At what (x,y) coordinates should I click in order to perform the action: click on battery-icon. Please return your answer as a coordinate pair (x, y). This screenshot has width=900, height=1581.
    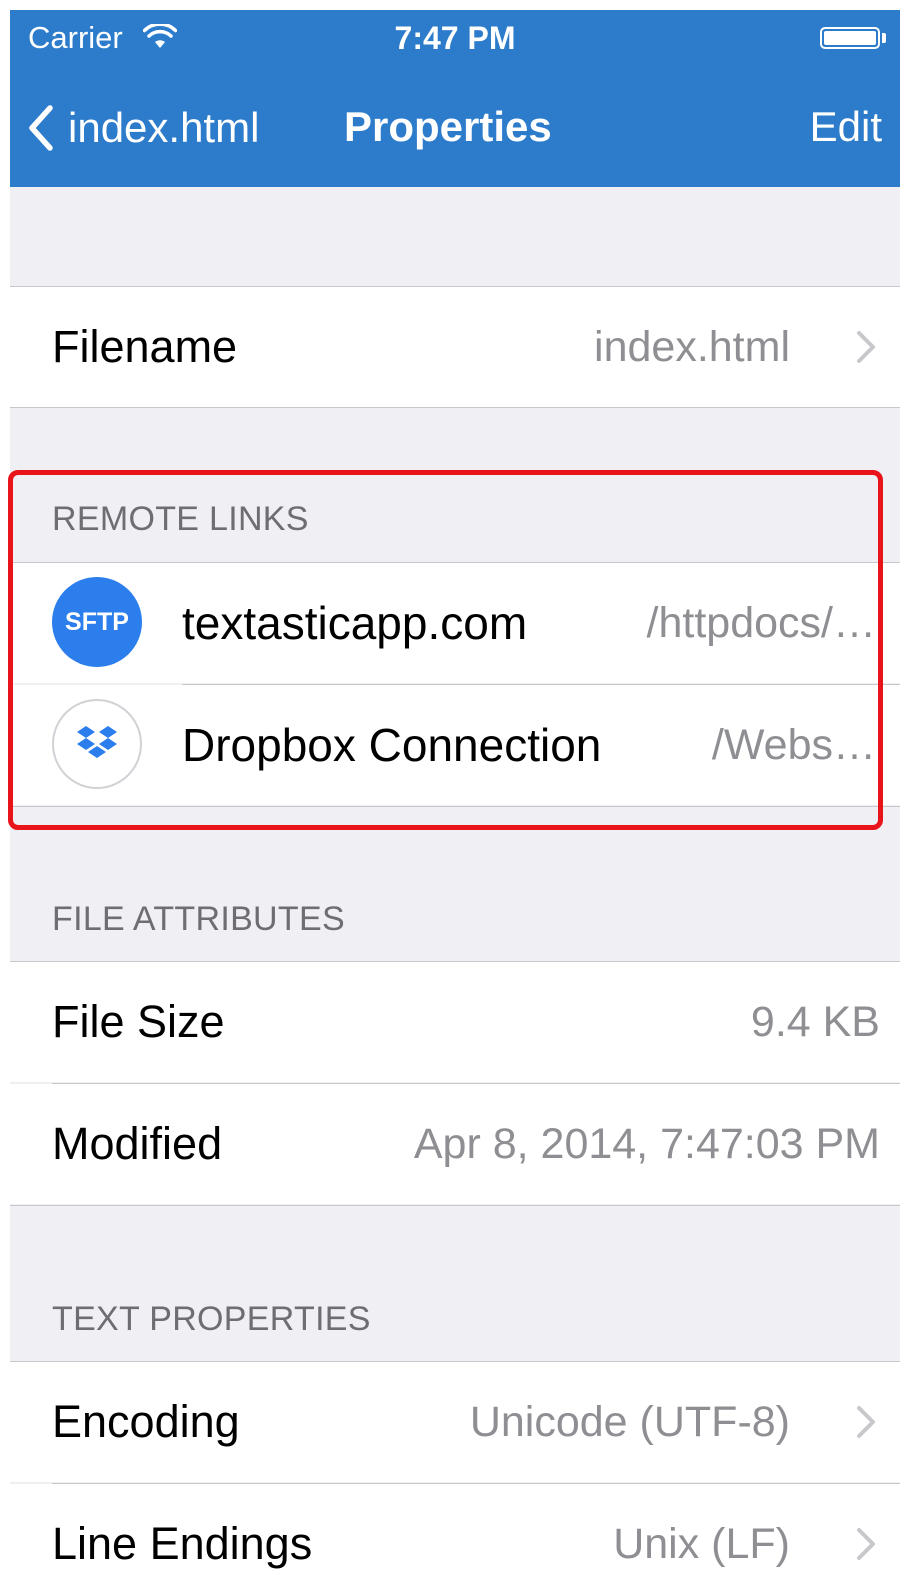
    Looking at the image, I should click on (850, 38).